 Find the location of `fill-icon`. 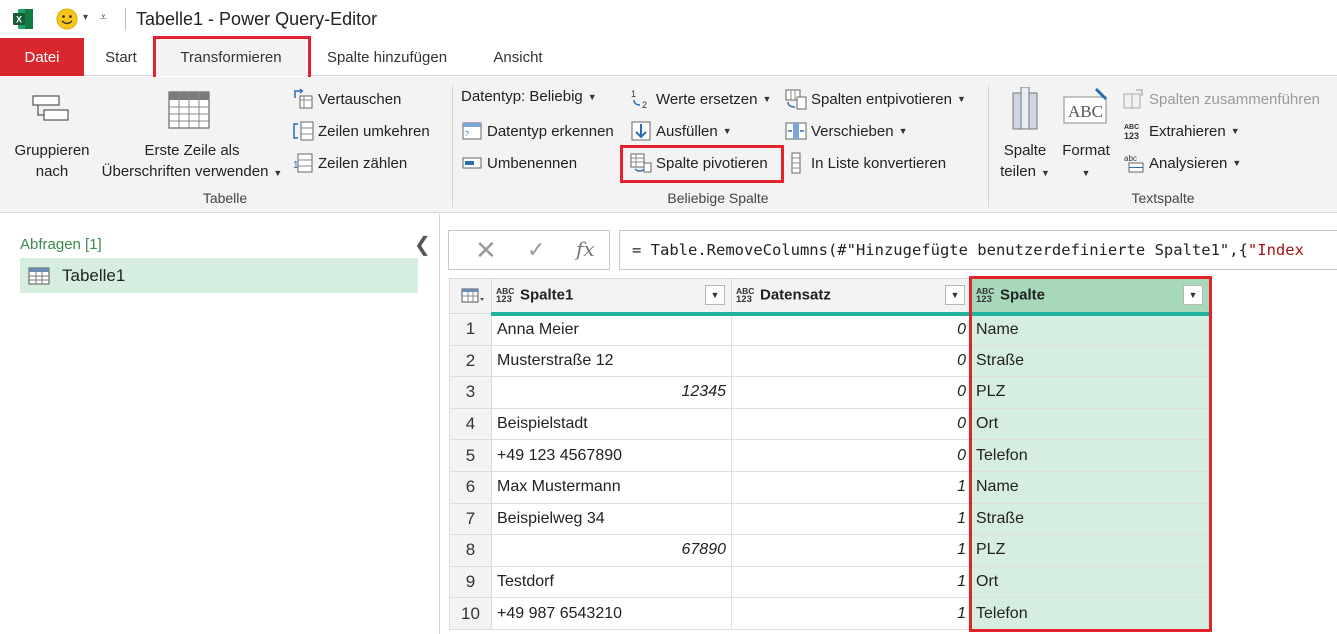

fill-icon is located at coordinates (641, 131).